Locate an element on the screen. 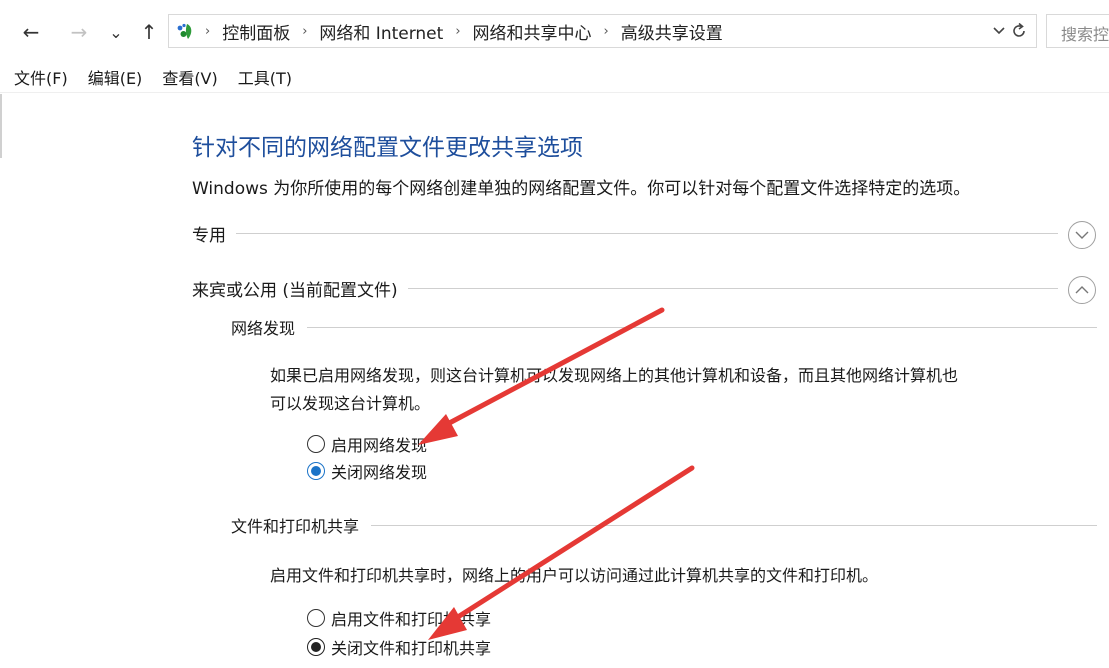  profile-private-header: 专用 is located at coordinates (625, 233).